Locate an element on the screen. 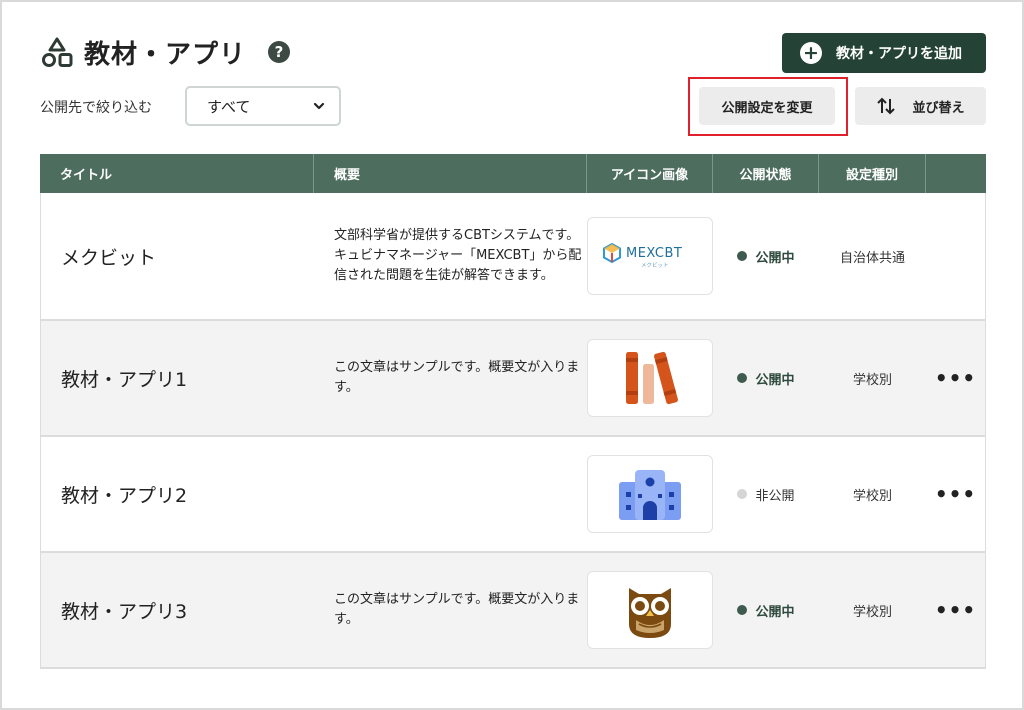 This screenshot has height=710, width=1024. status-label: 非公開 is located at coordinates (775, 496).